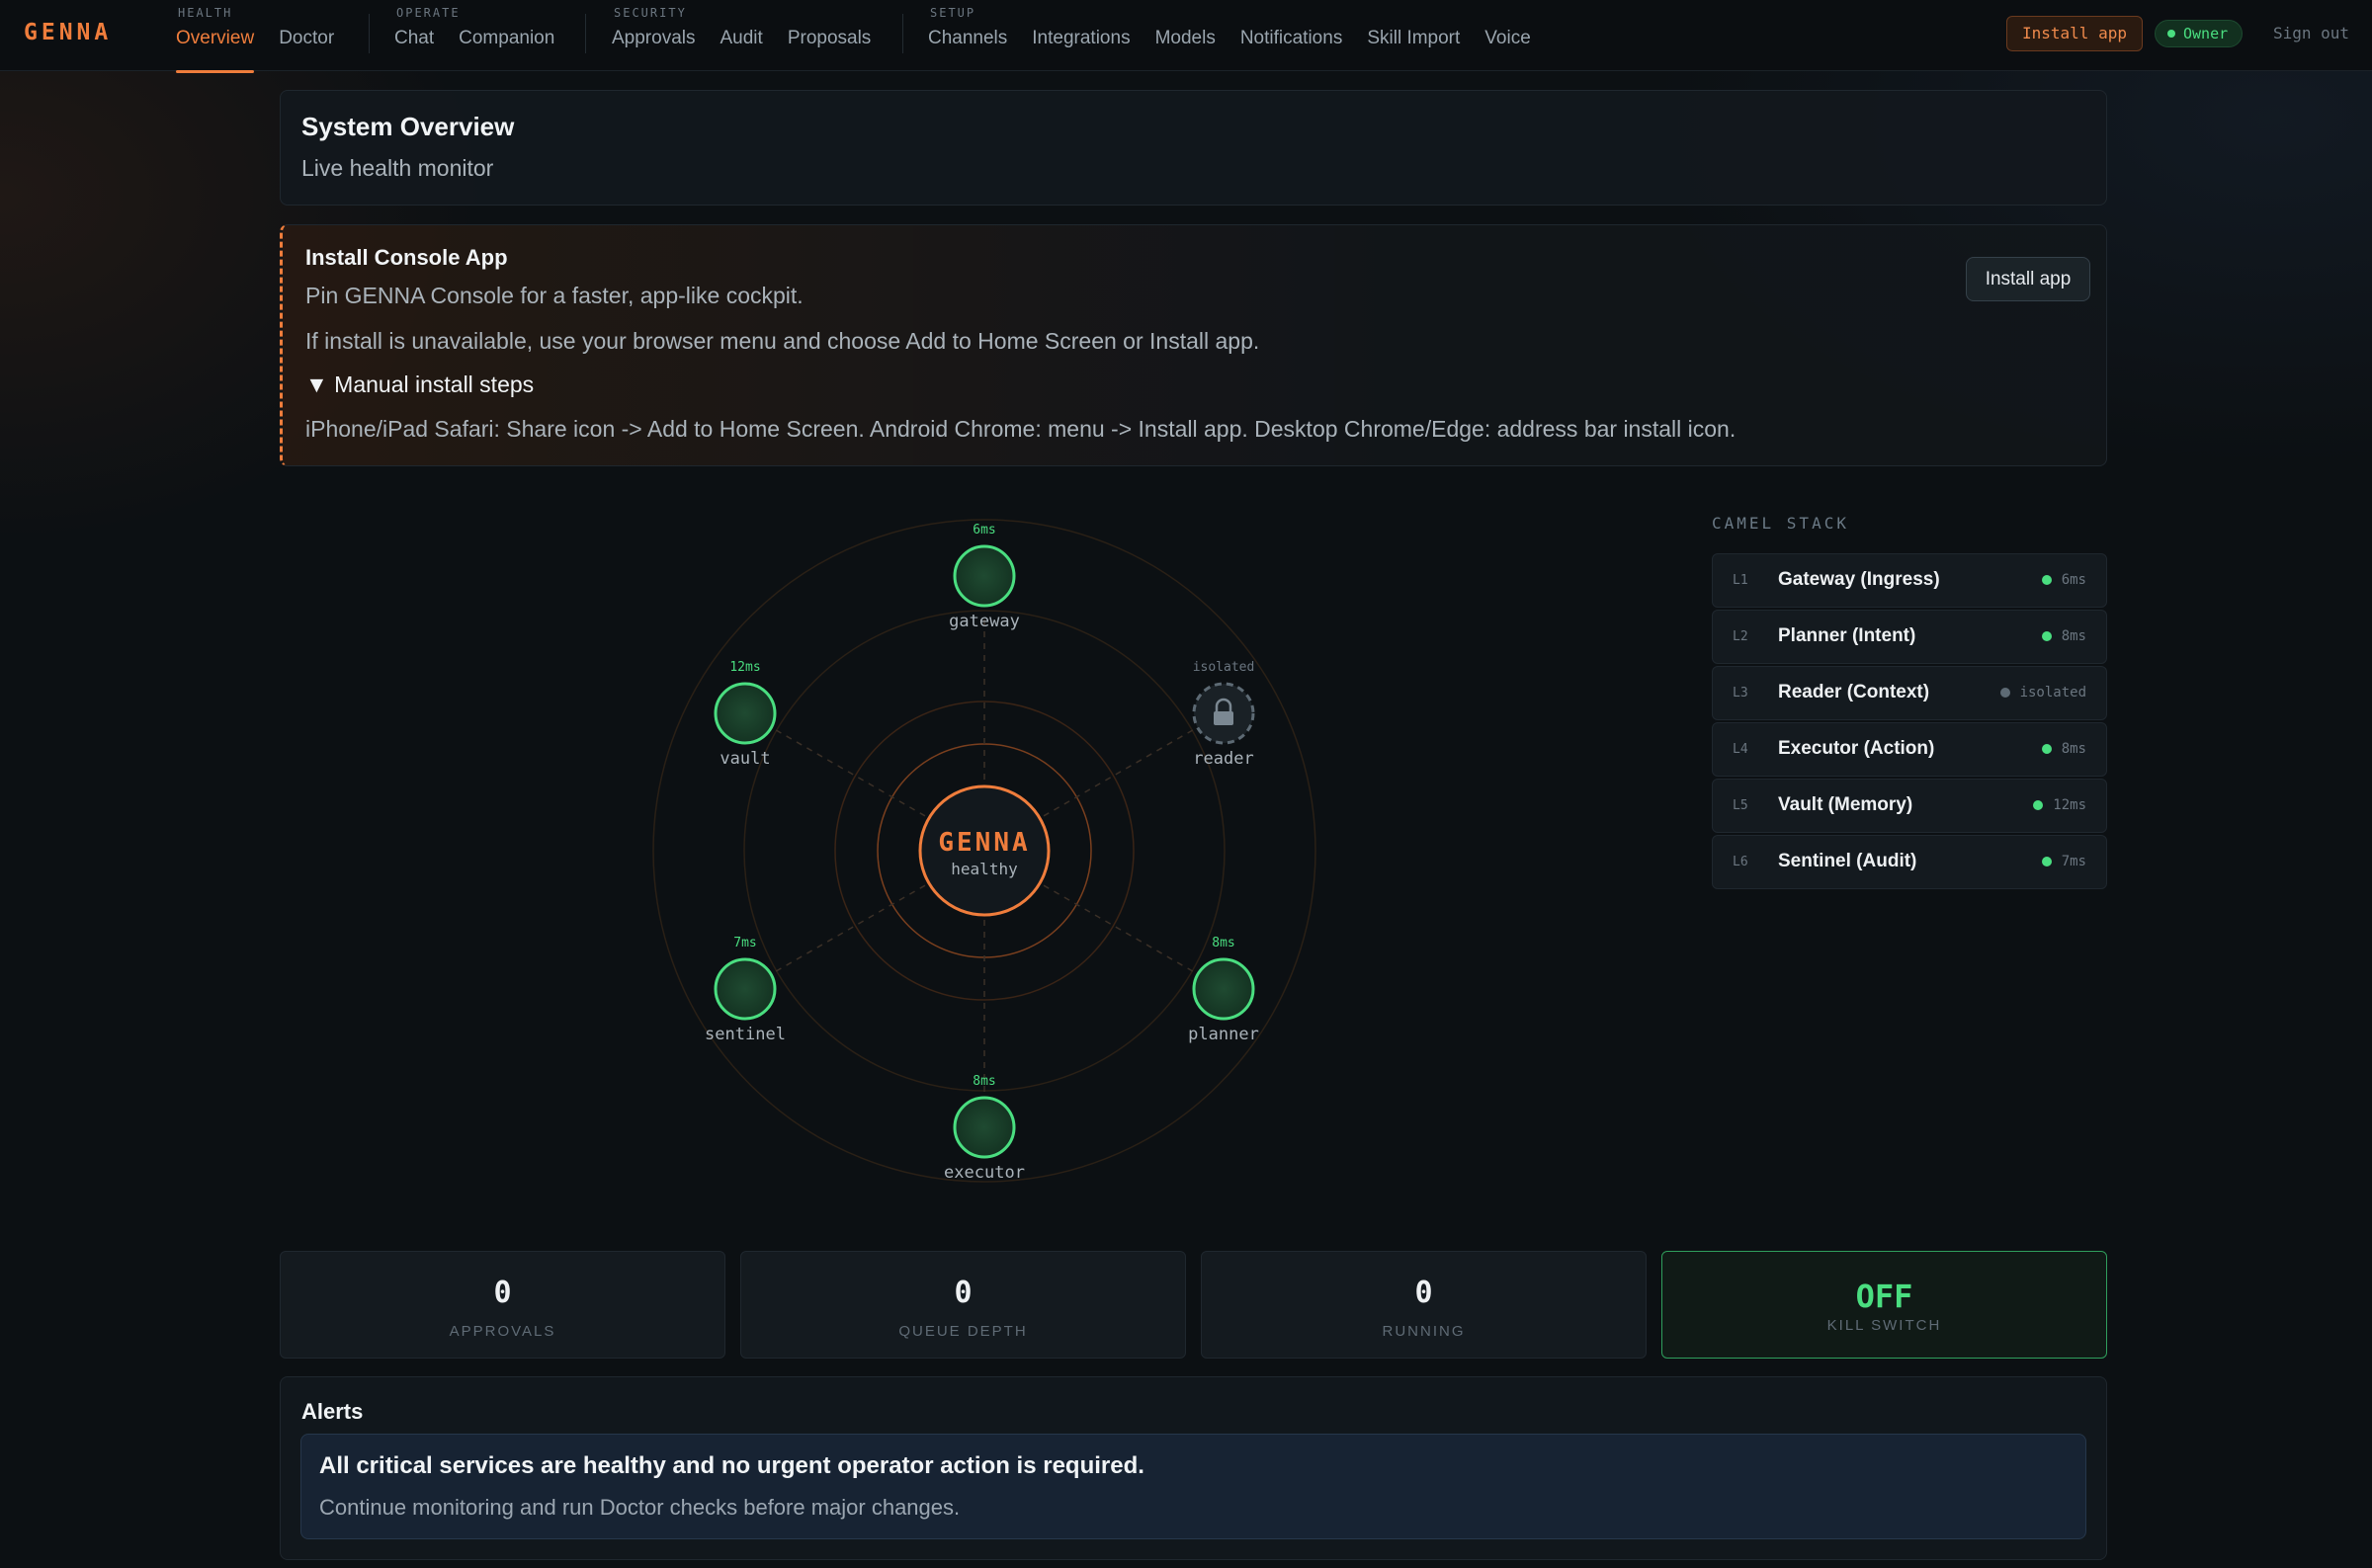  What do you see at coordinates (1884, 1325) in the screenshot?
I see `stat-label: KILL SWITCH` at bounding box center [1884, 1325].